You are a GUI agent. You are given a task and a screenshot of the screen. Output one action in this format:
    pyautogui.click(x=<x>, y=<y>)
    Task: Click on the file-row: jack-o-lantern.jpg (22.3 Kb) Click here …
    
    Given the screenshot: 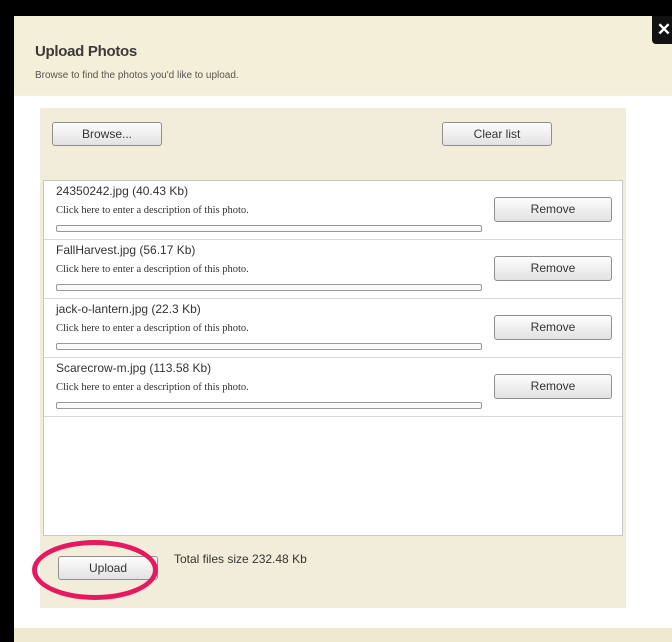 What is the action you would take?
    pyautogui.click(x=333, y=328)
    